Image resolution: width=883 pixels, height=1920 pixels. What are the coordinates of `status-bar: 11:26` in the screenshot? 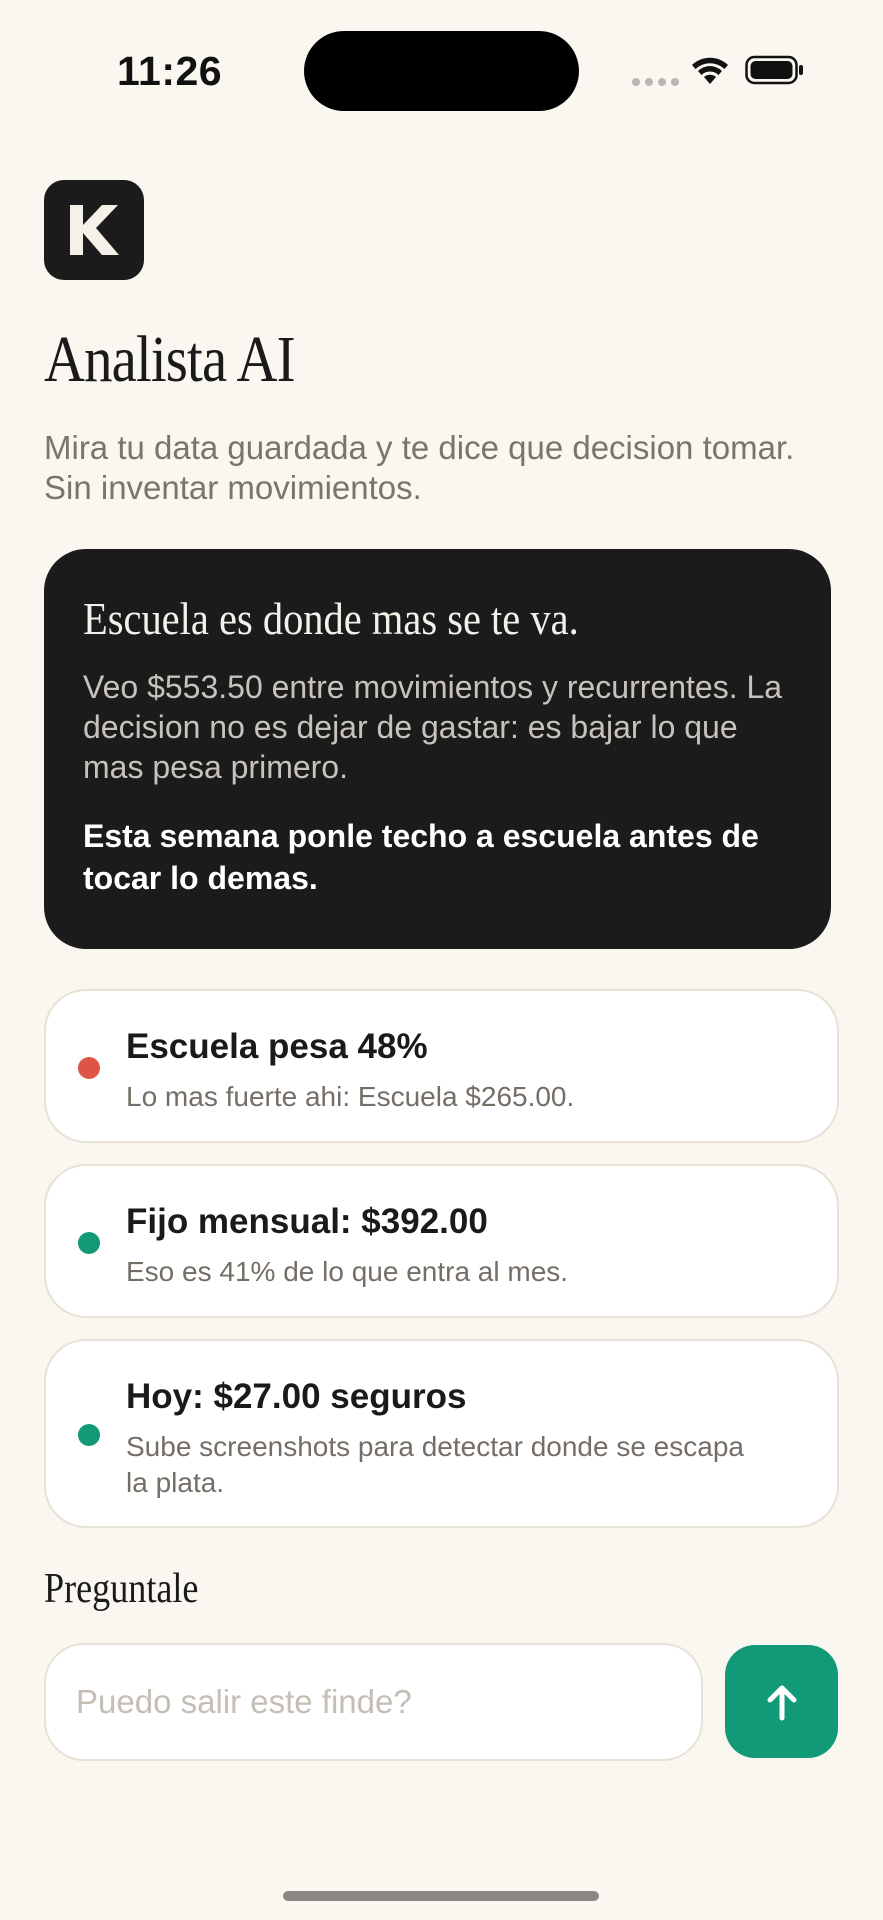 It's located at (441, 70).